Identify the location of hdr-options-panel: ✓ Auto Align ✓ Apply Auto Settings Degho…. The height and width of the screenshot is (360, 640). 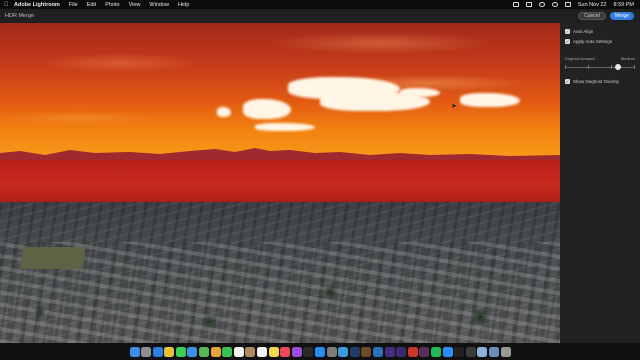
(600, 183).